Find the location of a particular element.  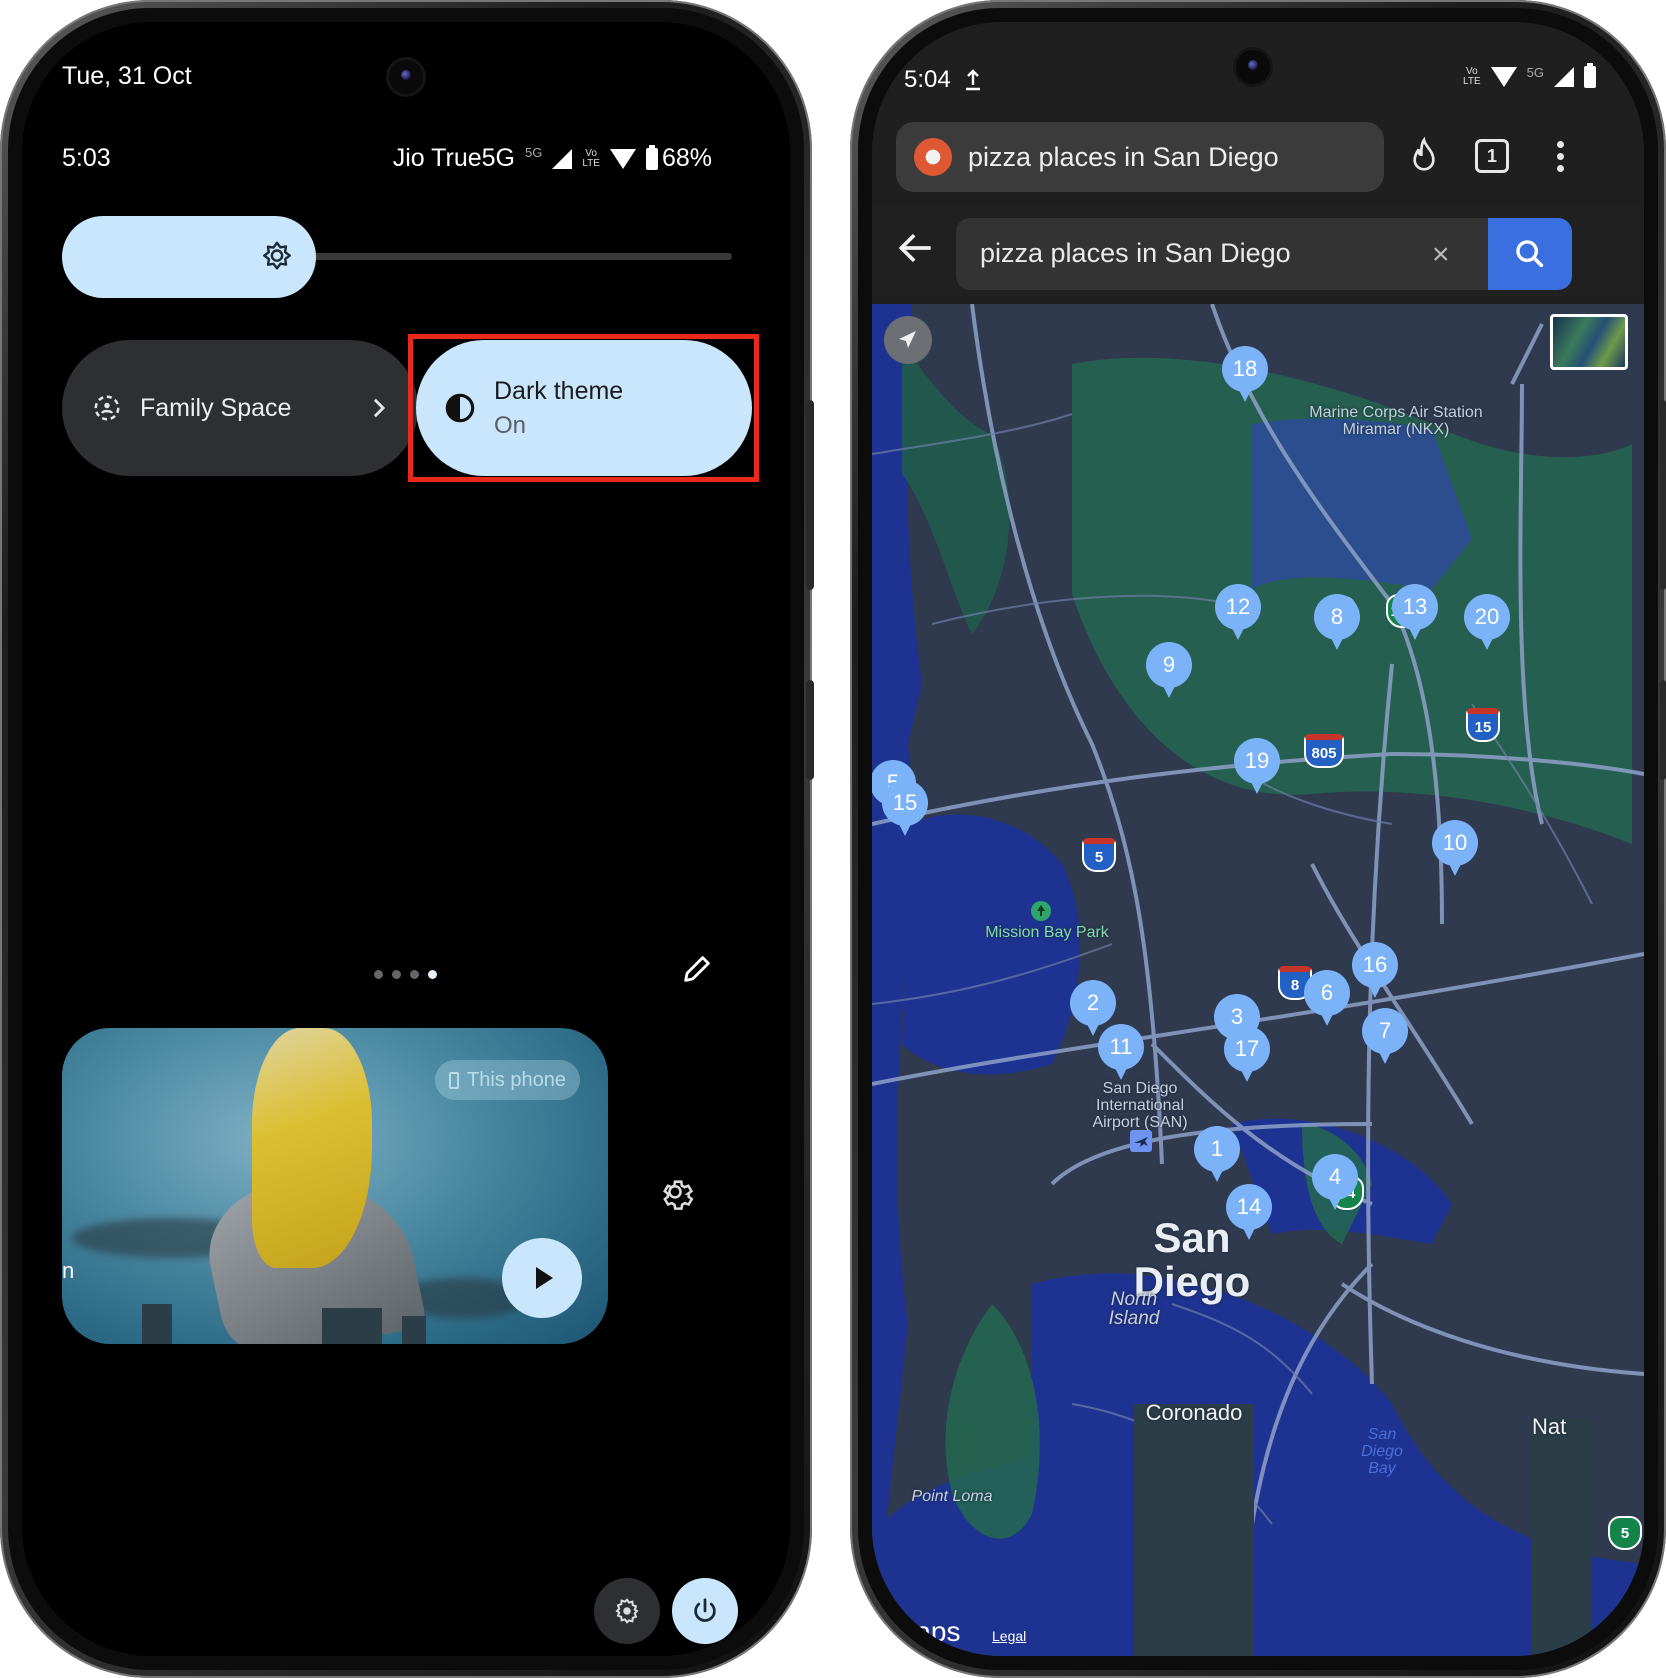

map-result-pin: 15 is located at coordinates (905, 808).